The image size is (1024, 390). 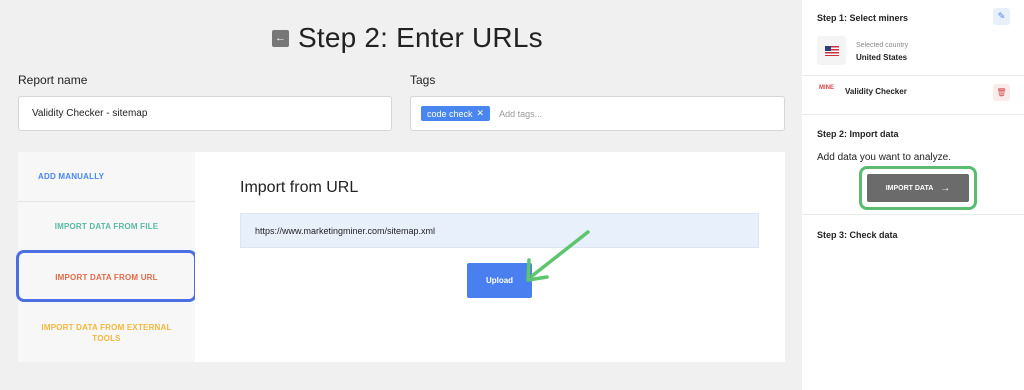 What do you see at coordinates (909, 188) in the screenshot?
I see `import-data-label: IMPORT DATA` at bounding box center [909, 188].